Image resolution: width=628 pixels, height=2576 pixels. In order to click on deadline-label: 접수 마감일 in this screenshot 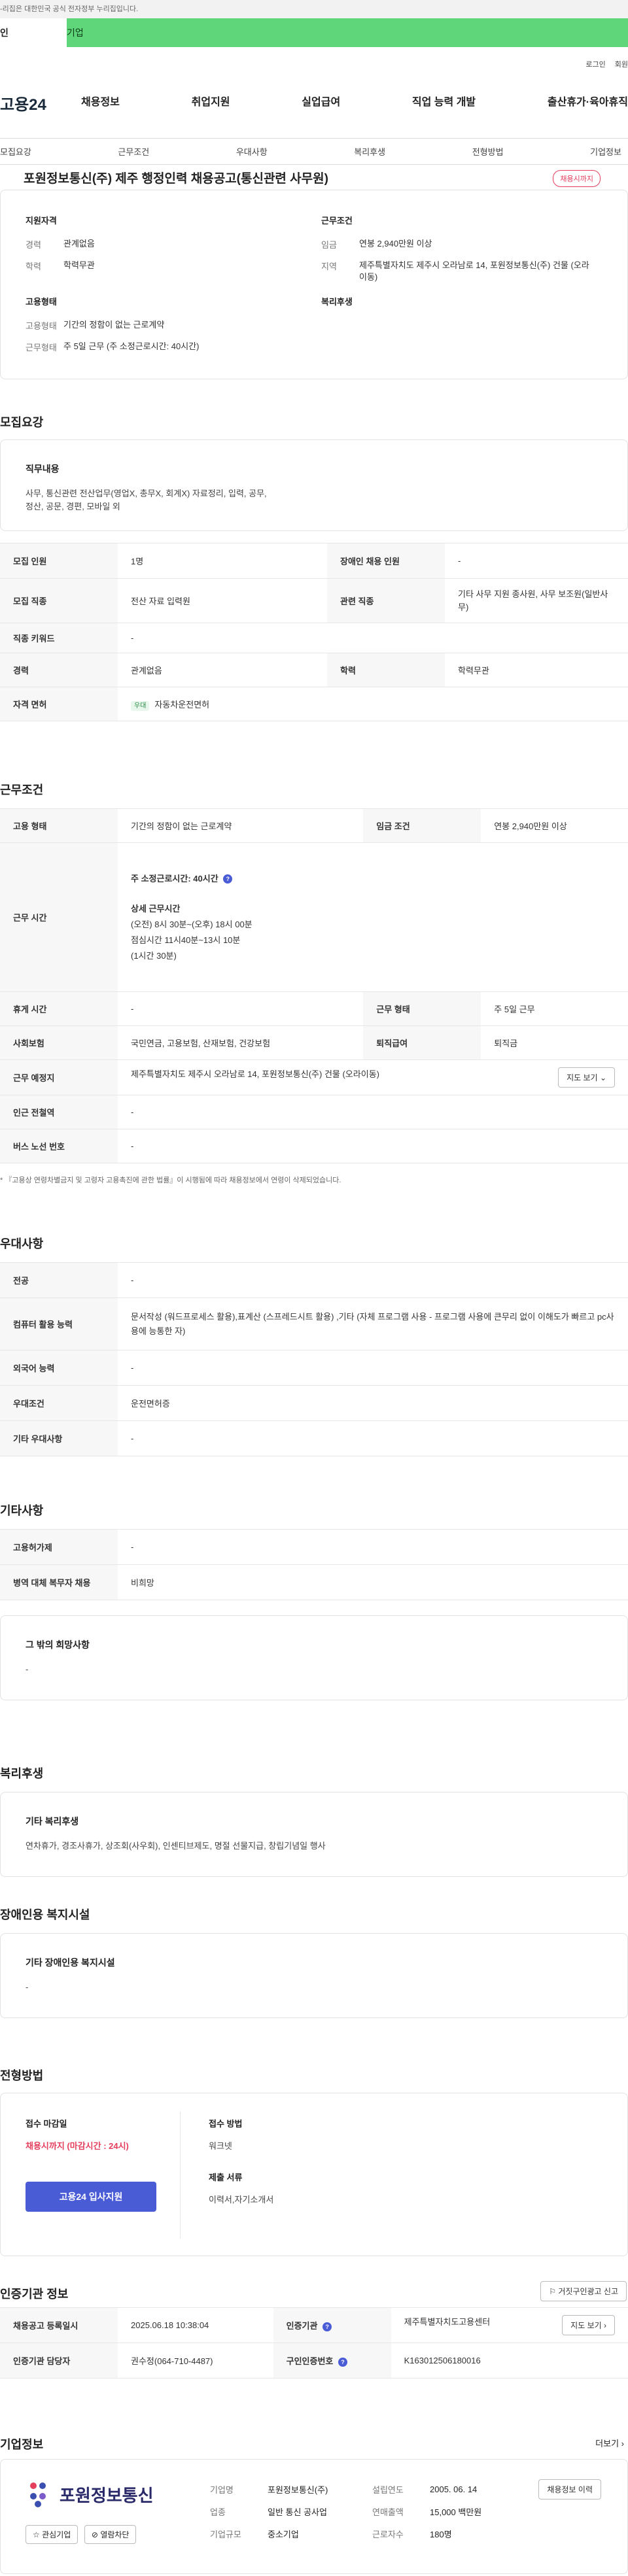, I will do `click(47, 2124)`.